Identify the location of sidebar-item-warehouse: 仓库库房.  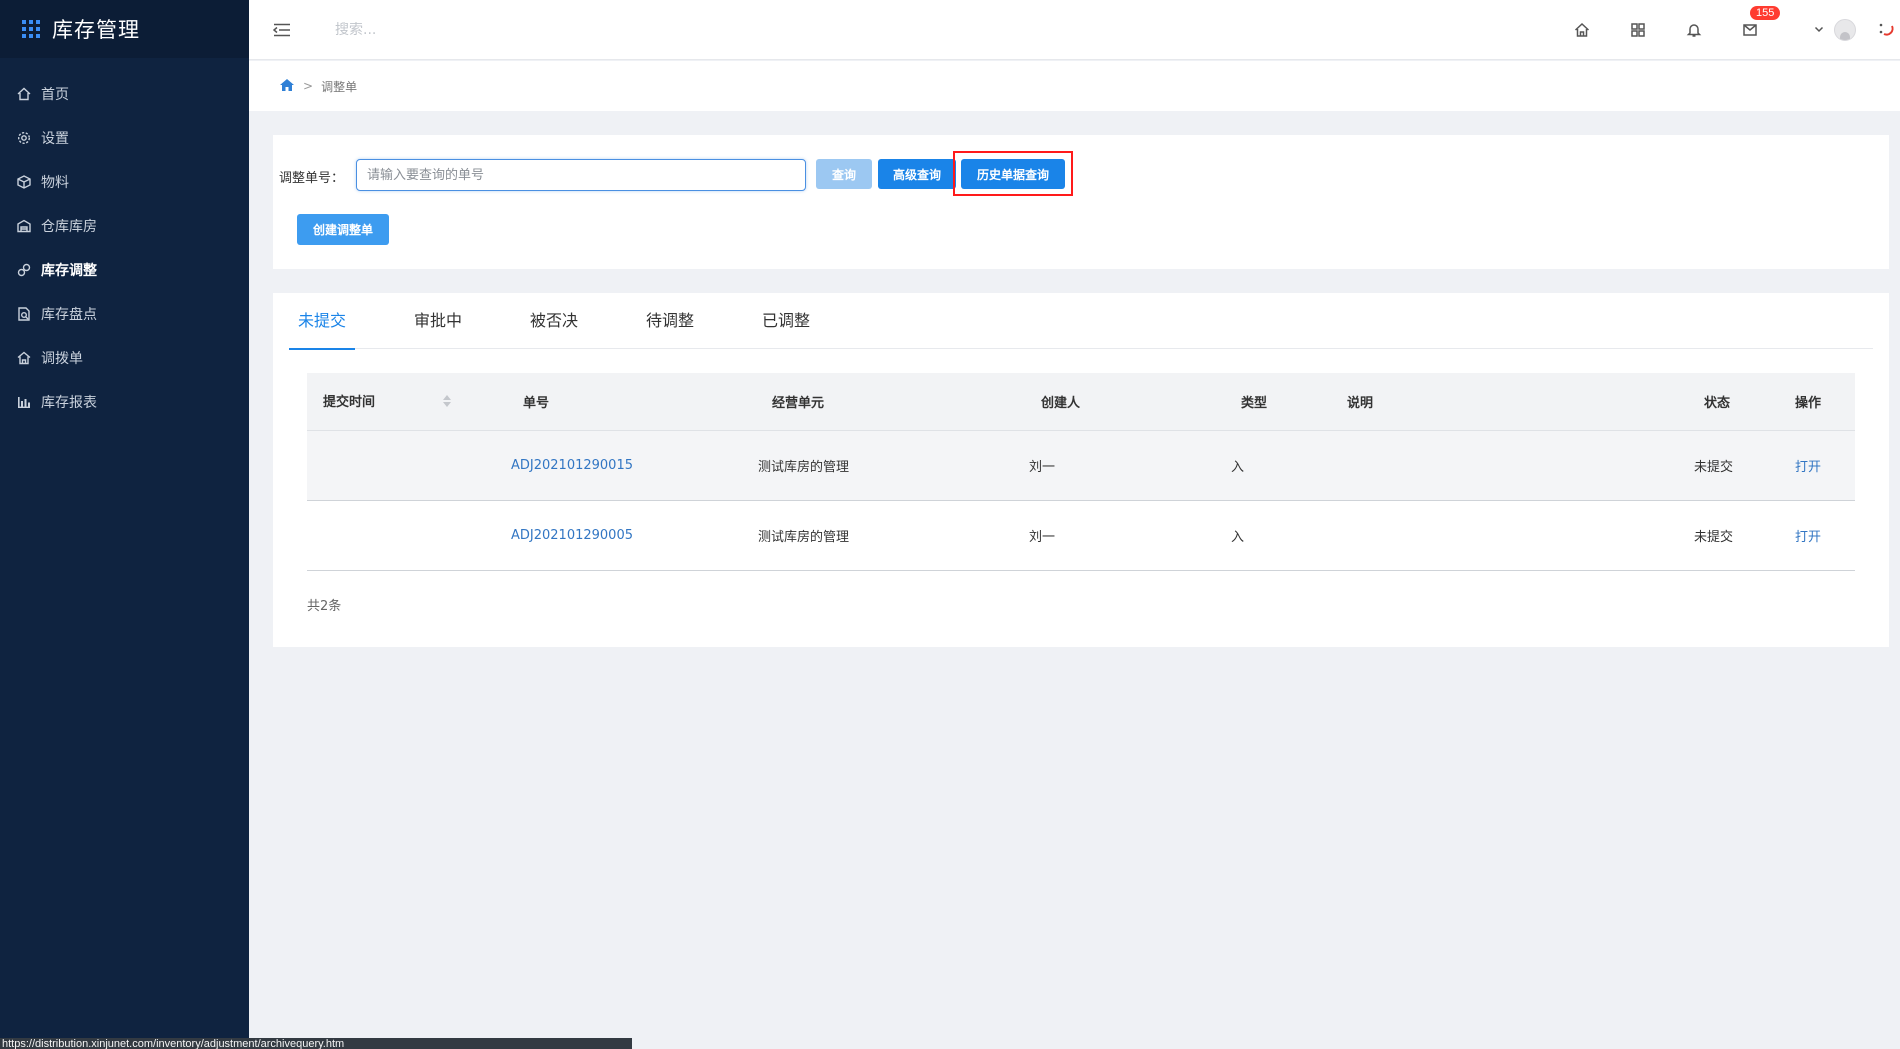
(124, 226).